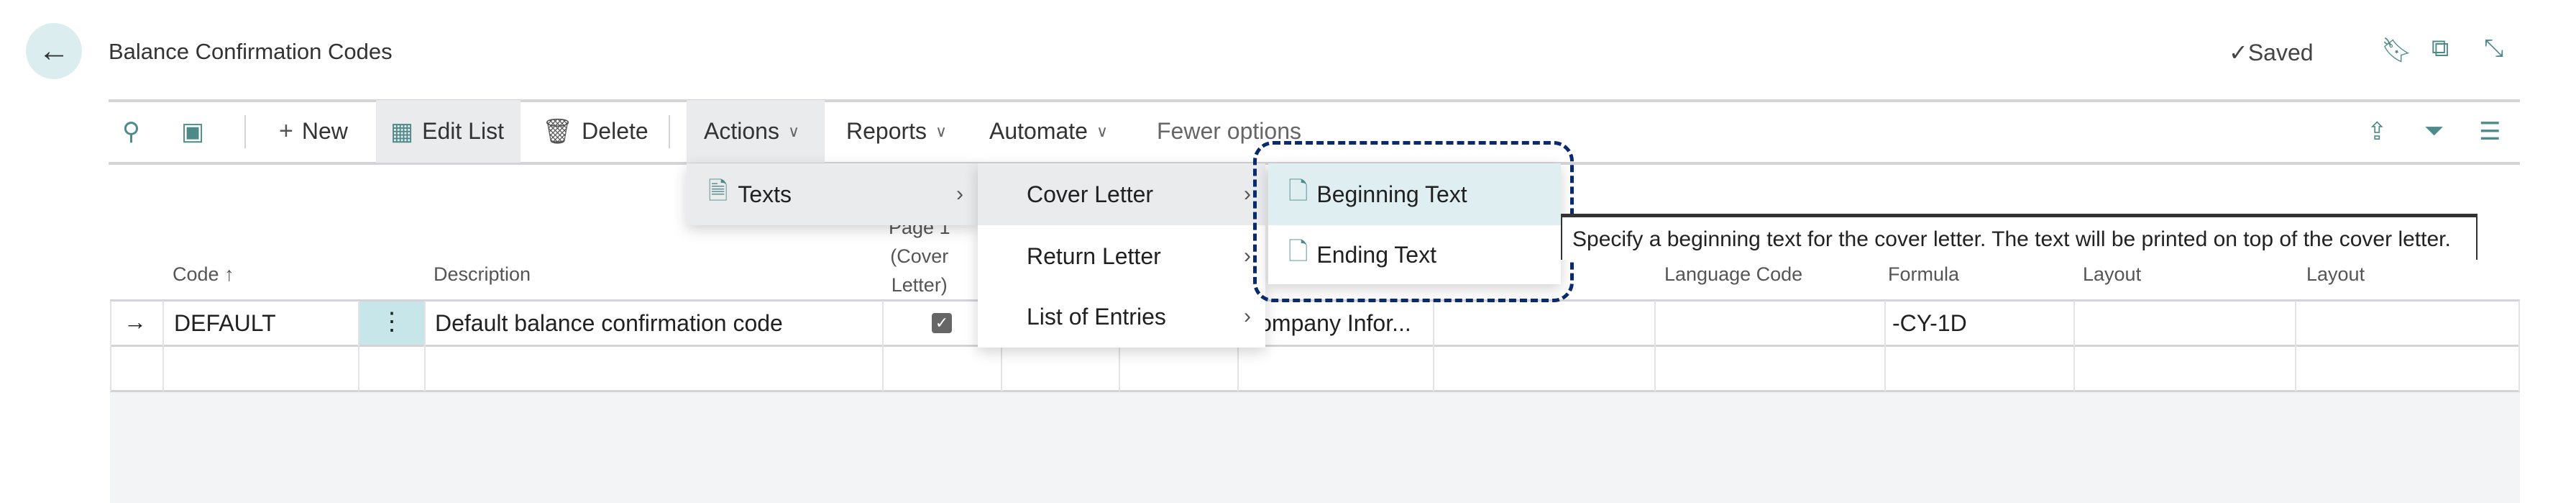 This screenshot has width=2576, height=503. Describe the element at coordinates (609, 323) in the screenshot. I see `description-cell: Default balance confirmation code` at that location.